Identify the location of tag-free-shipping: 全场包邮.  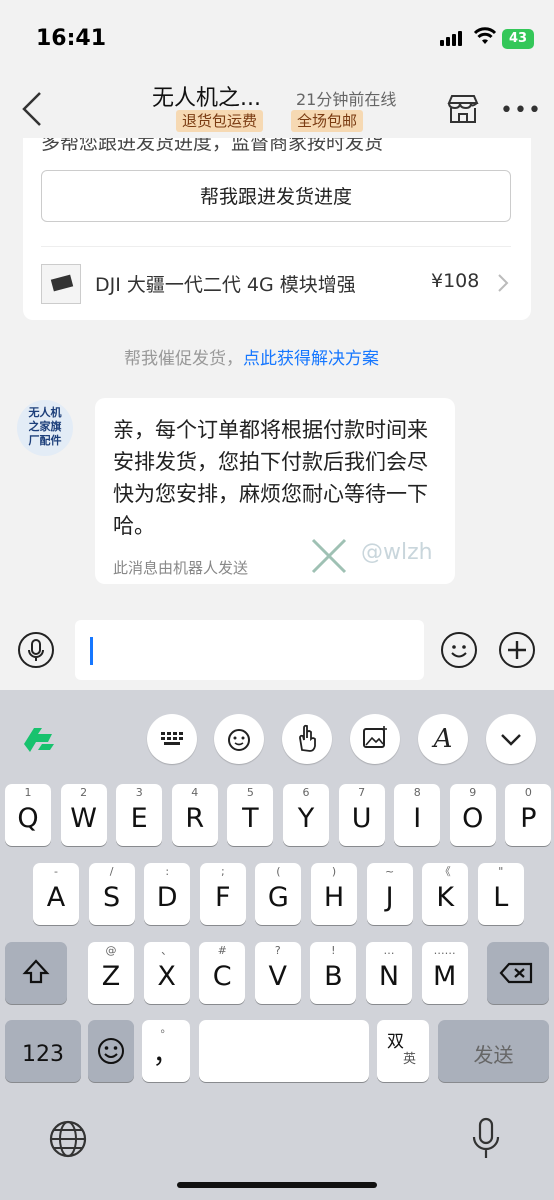
(327, 121).